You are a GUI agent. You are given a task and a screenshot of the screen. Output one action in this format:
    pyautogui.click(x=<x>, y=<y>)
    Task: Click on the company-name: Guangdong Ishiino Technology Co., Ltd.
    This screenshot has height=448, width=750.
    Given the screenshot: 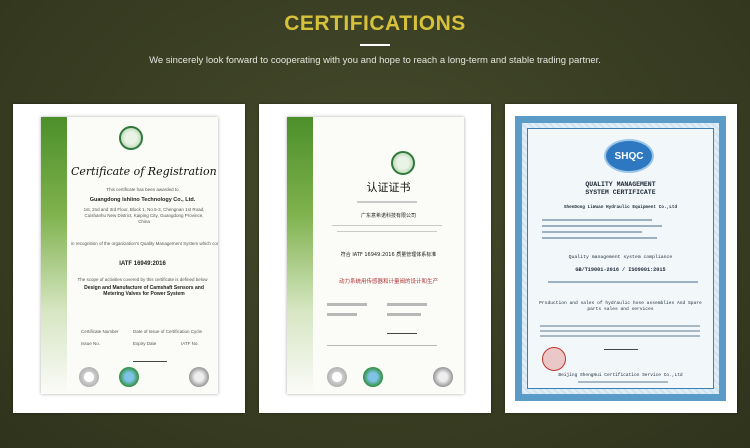 What is the action you would take?
    pyautogui.click(x=142, y=200)
    